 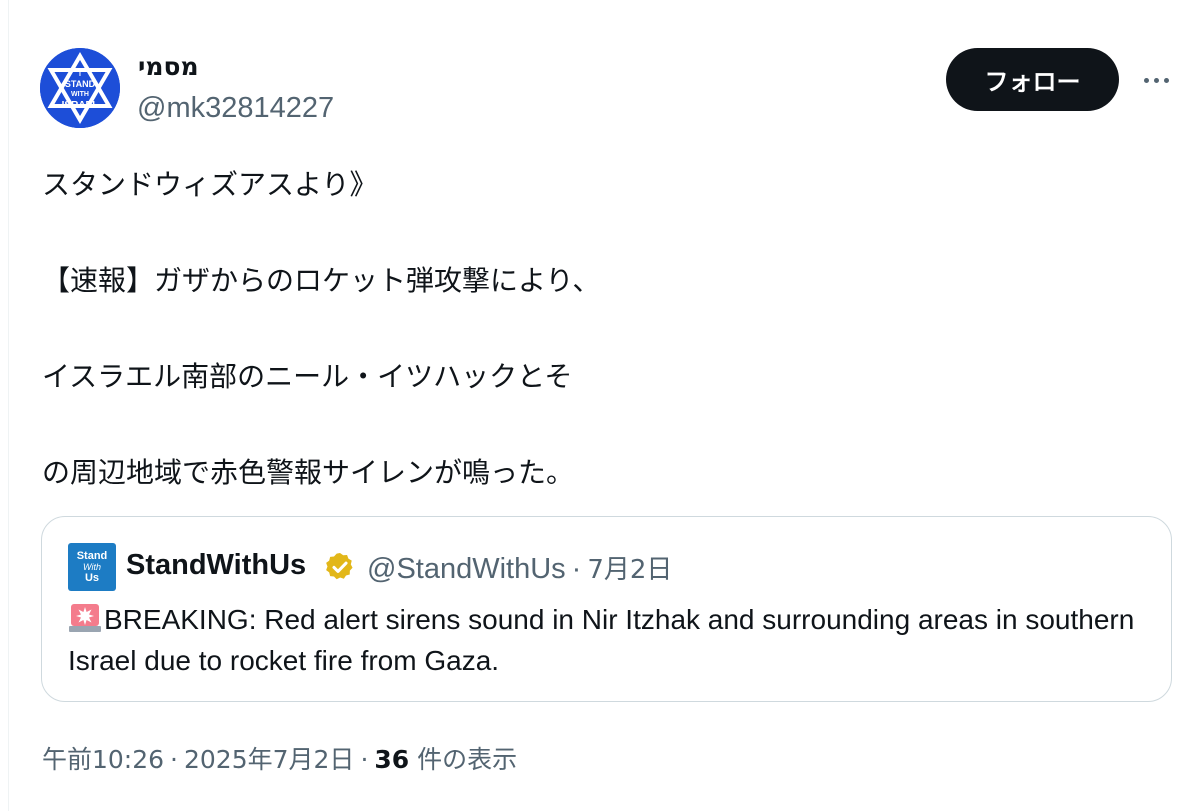 What do you see at coordinates (307, 376) in the screenshot?
I see `tweet-text-line: イスラエル南部のニール・イツハックとそ` at bounding box center [307, 376].